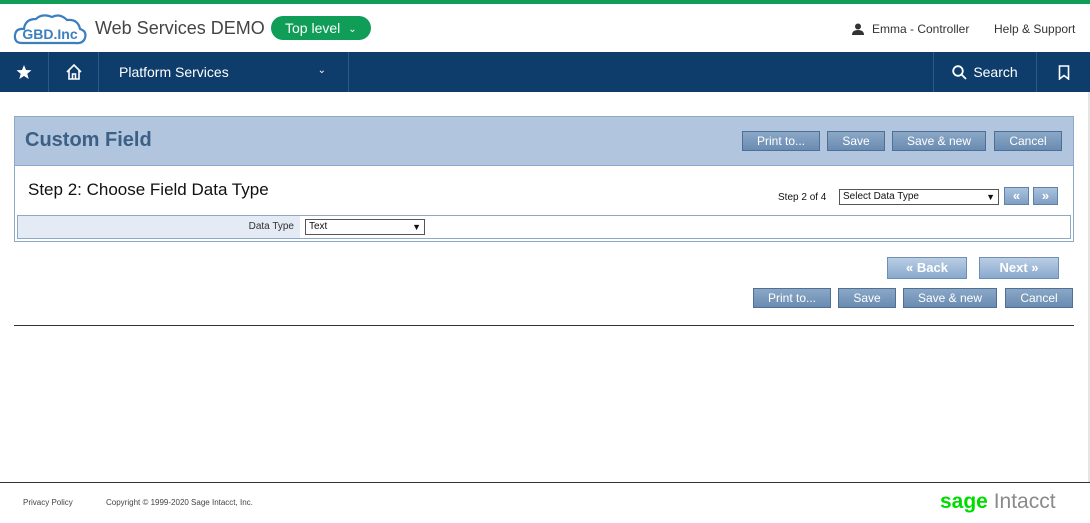 The width and height of the screenshot is (1090, 523). What do you see at coordinates (1021, 501) in the screenshot?
I see `brand-intacct: Intacct` at bounding box center [1021, 501].